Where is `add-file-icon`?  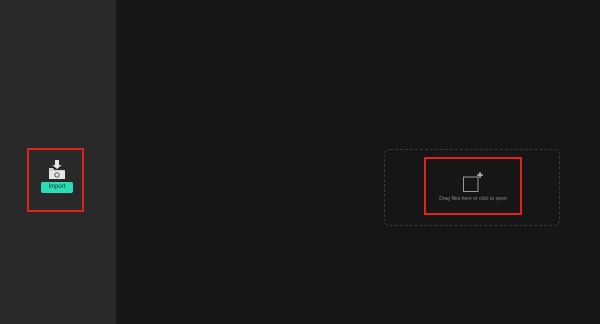
add-file-icon is located at coordinates (473, 182).